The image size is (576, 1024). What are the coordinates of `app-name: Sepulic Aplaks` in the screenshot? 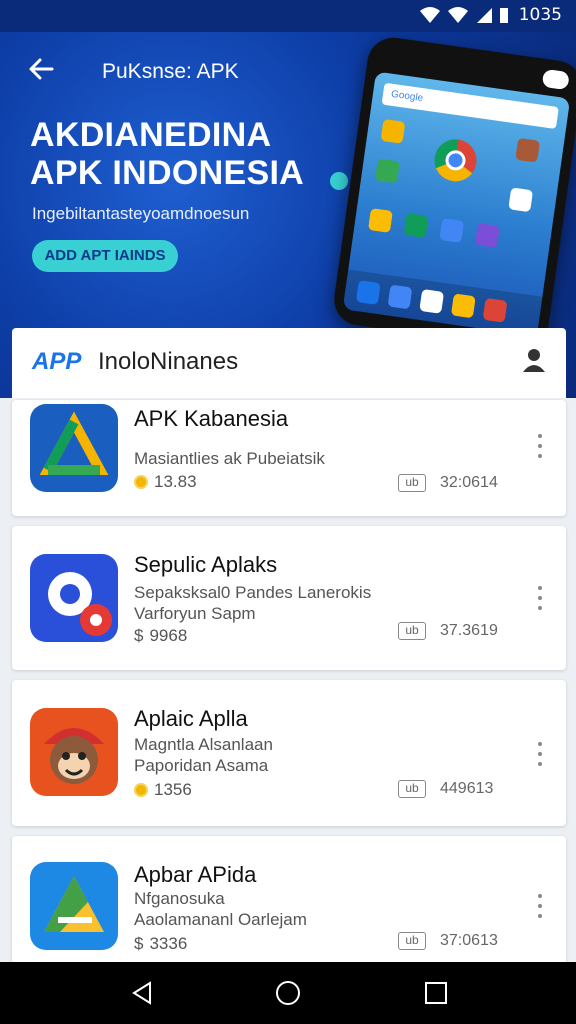 It's located at (206, 564).